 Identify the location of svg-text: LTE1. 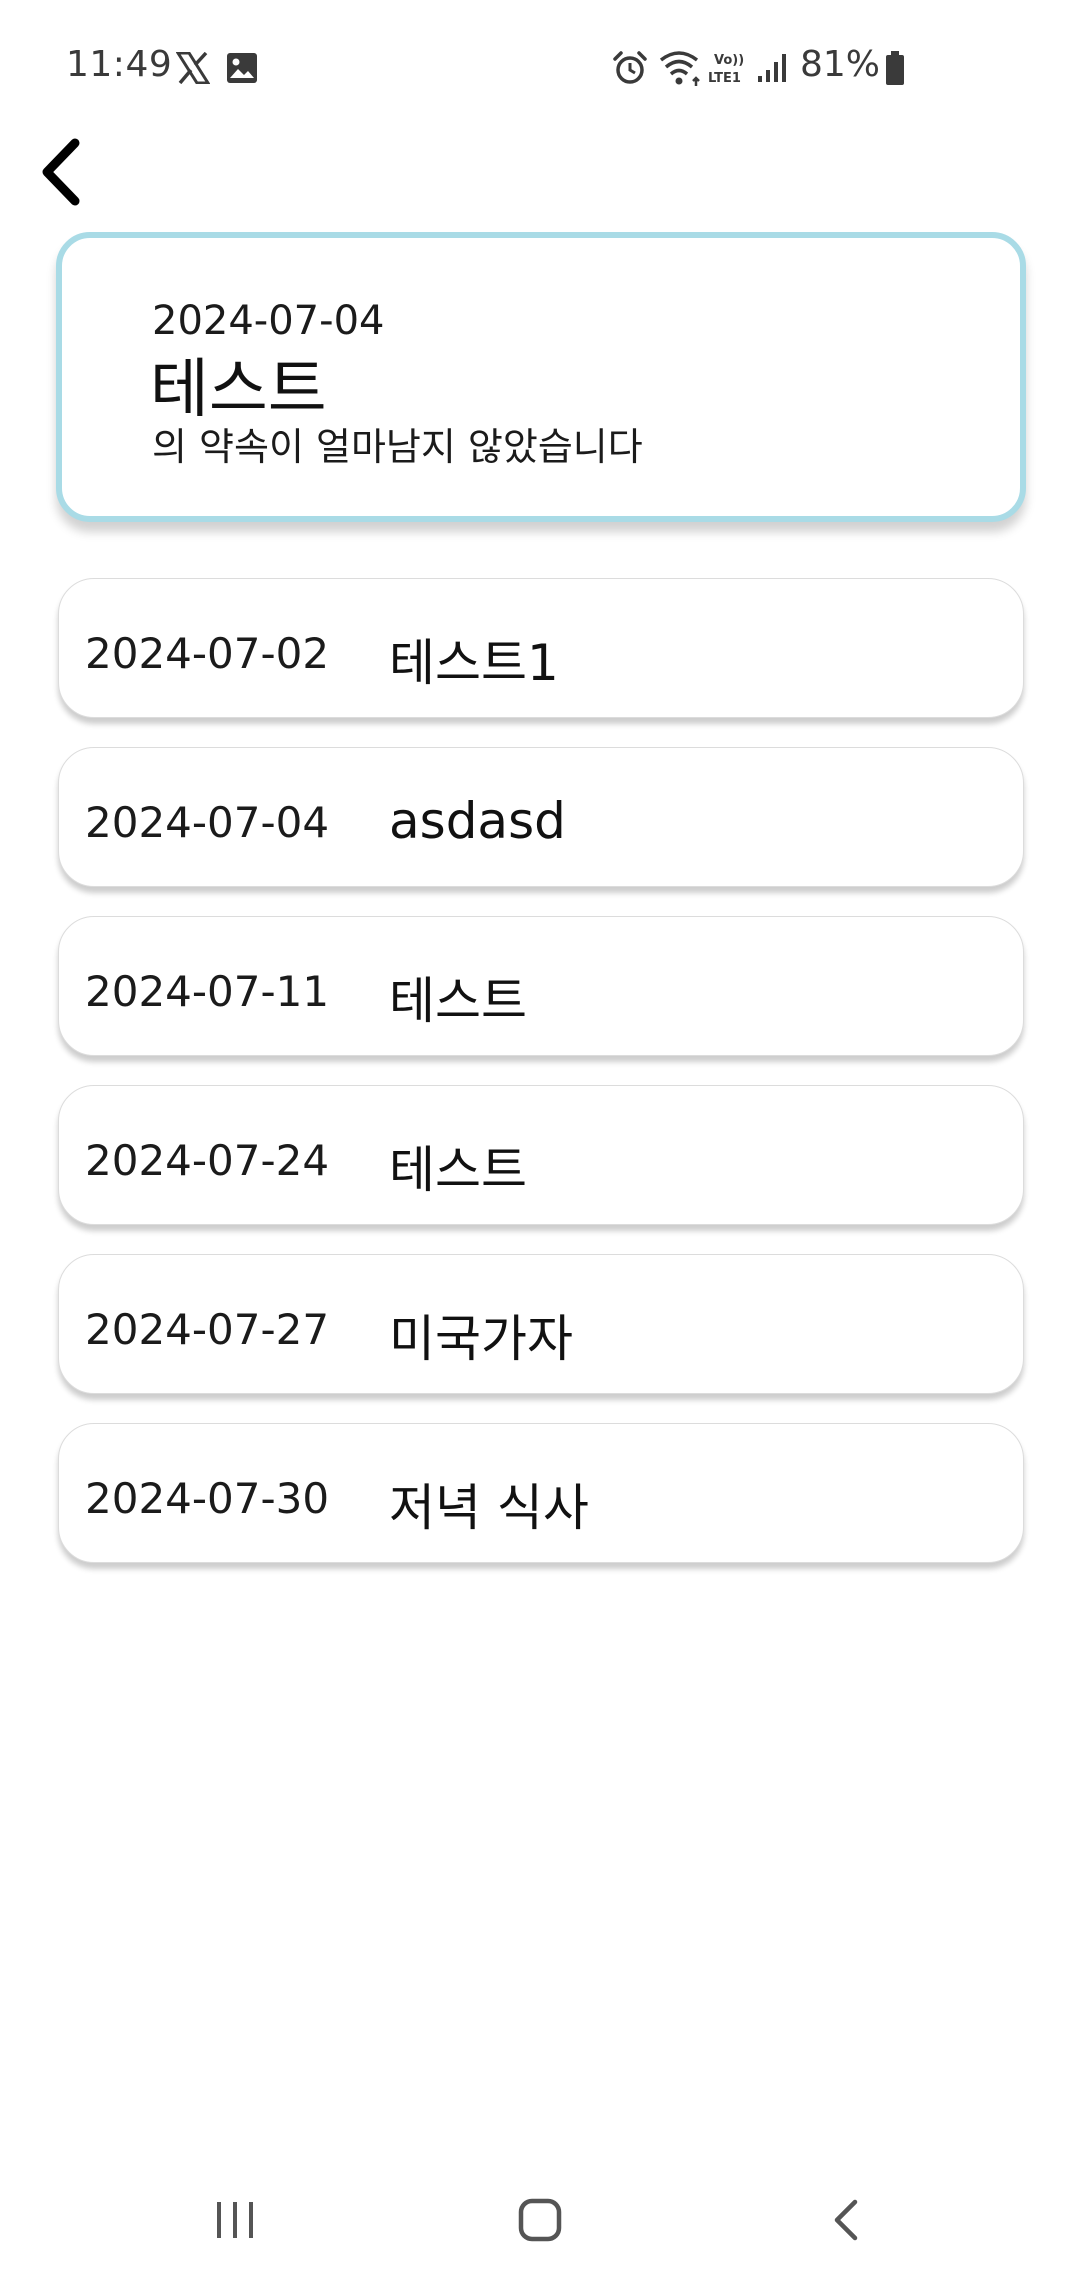
(724, 78).